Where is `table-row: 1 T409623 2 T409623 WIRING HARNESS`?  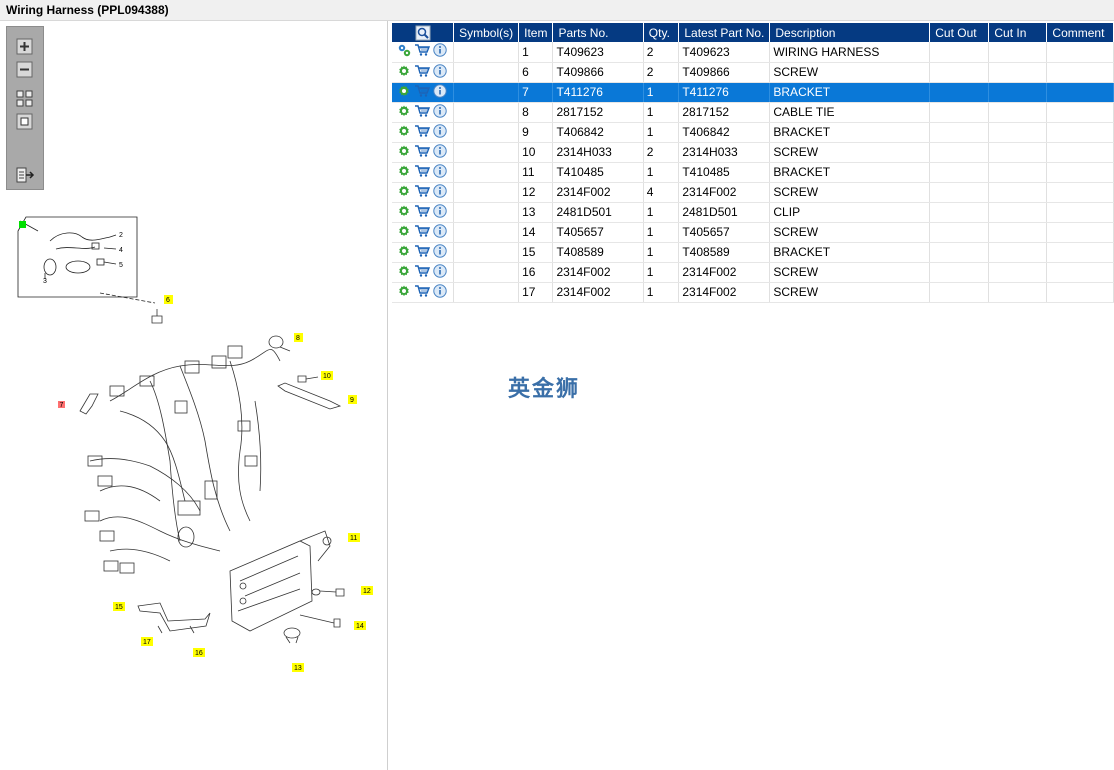 table-row: 1 T409623 2 T409623 WIRING HARNESS is located at coordinates (753, 52).